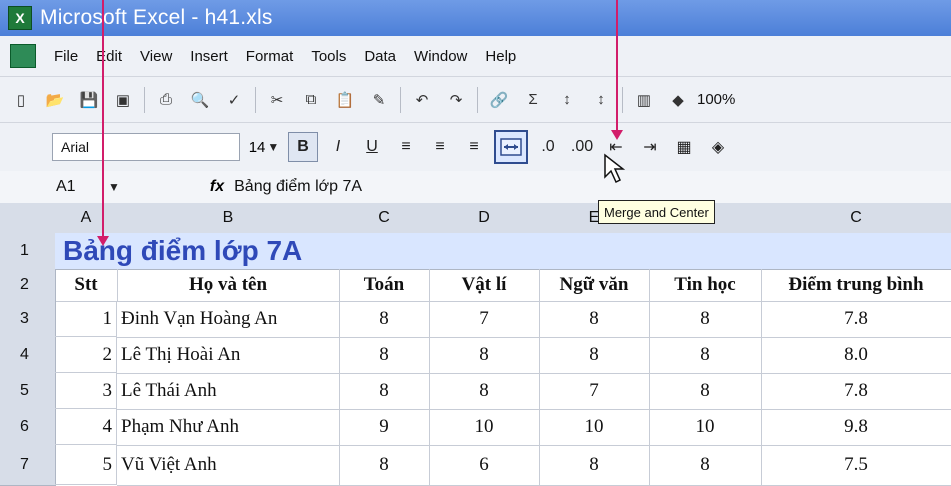 The image size is (951, 486). Describe the element at coordinates (856, 355) in the screenshot. I see `table-cell: 8.0` at that location.